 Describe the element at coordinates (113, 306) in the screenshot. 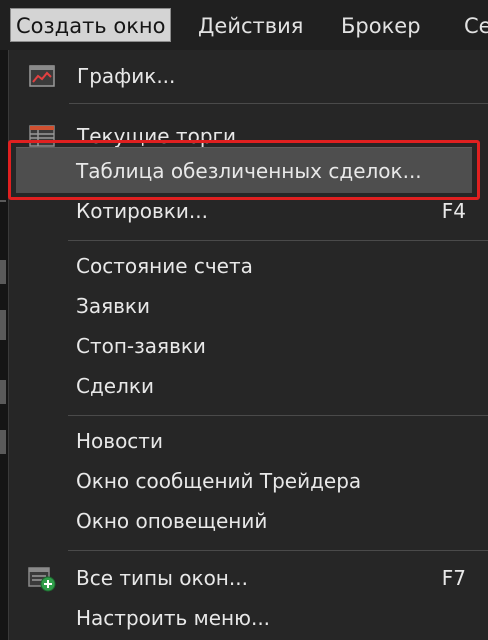

I see `menu-item-label: Заявки` at that location.